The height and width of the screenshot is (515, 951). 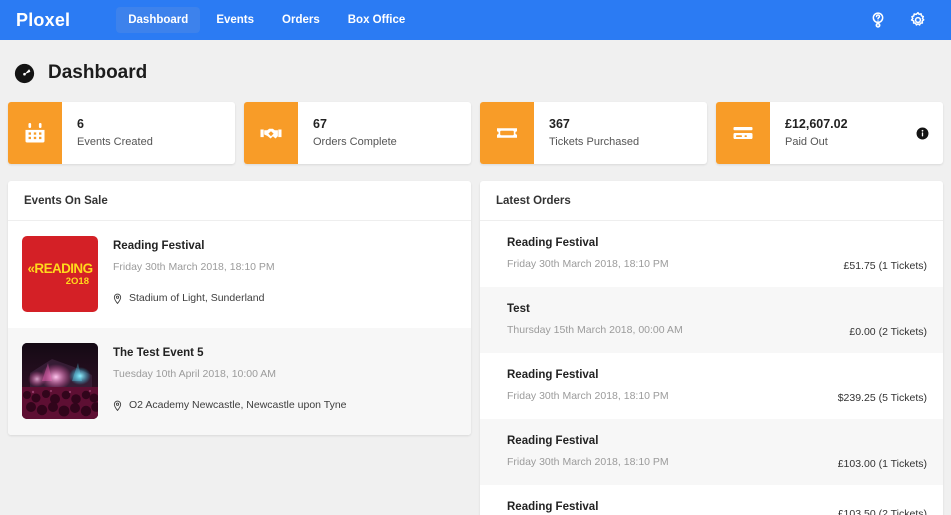 I want to click on stat-label: Paid Out, so click(x=806, y=142).